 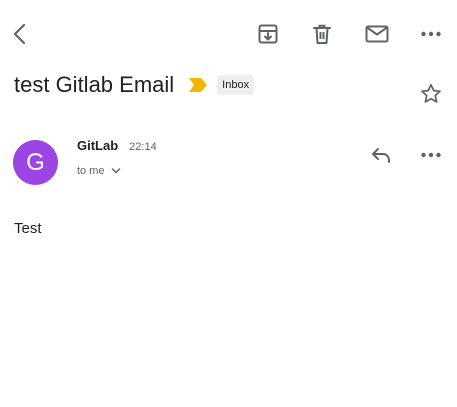 I want to click on recipient-details-toggle: to me, so click(x=99, y=171).